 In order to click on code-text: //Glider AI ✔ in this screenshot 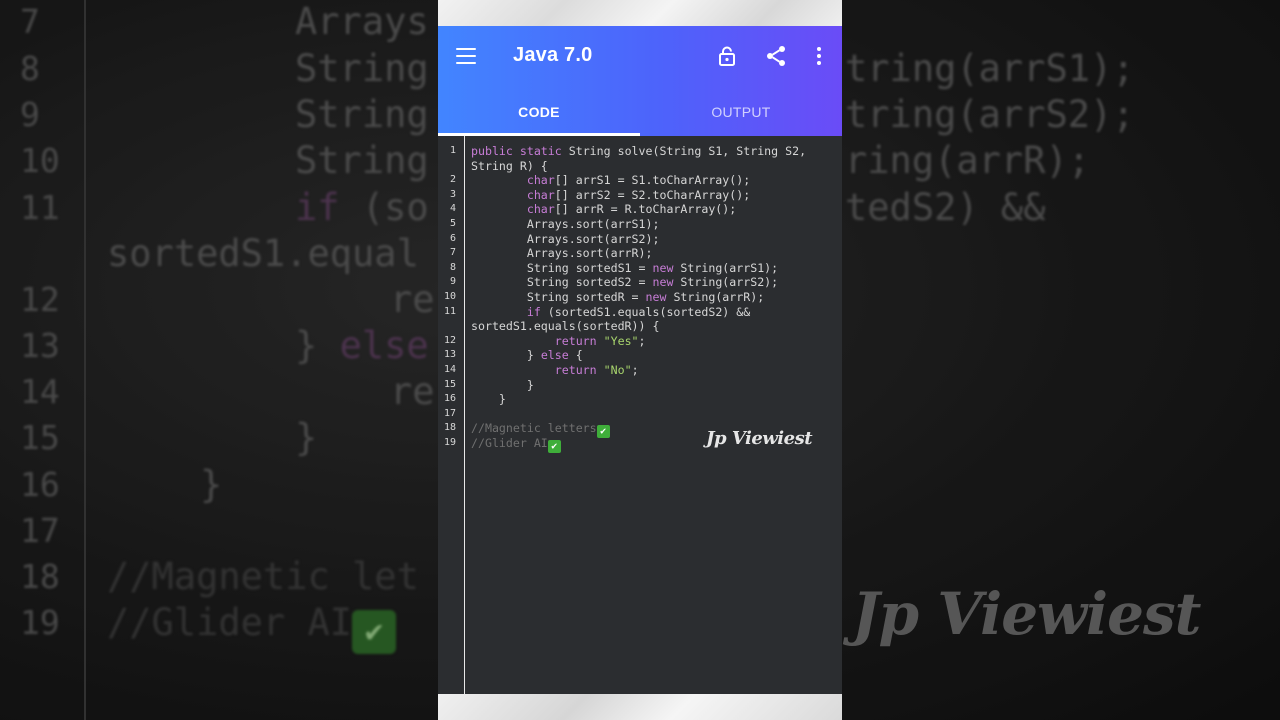, I will do `click(516, 444)`.